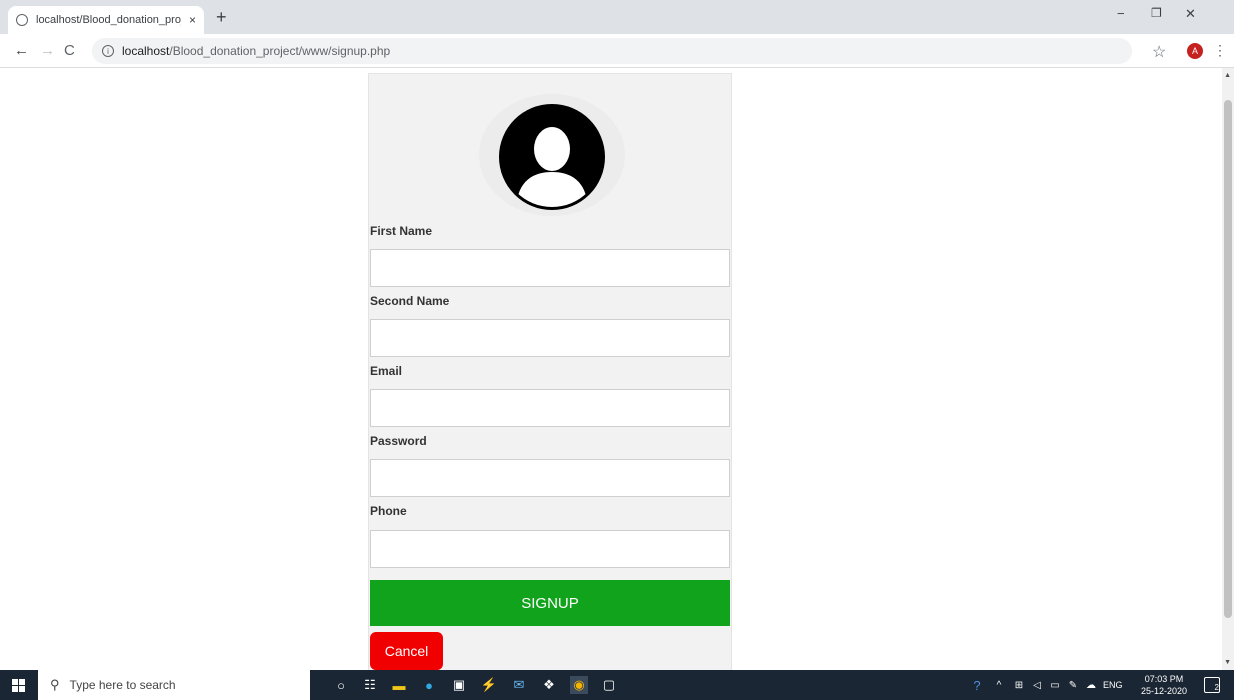 The height and width of the screenshot is (700, 1234). Describe the element at coordinates (1037, 685) in the screenshot. I see `volume-icon: ◁` at that location.